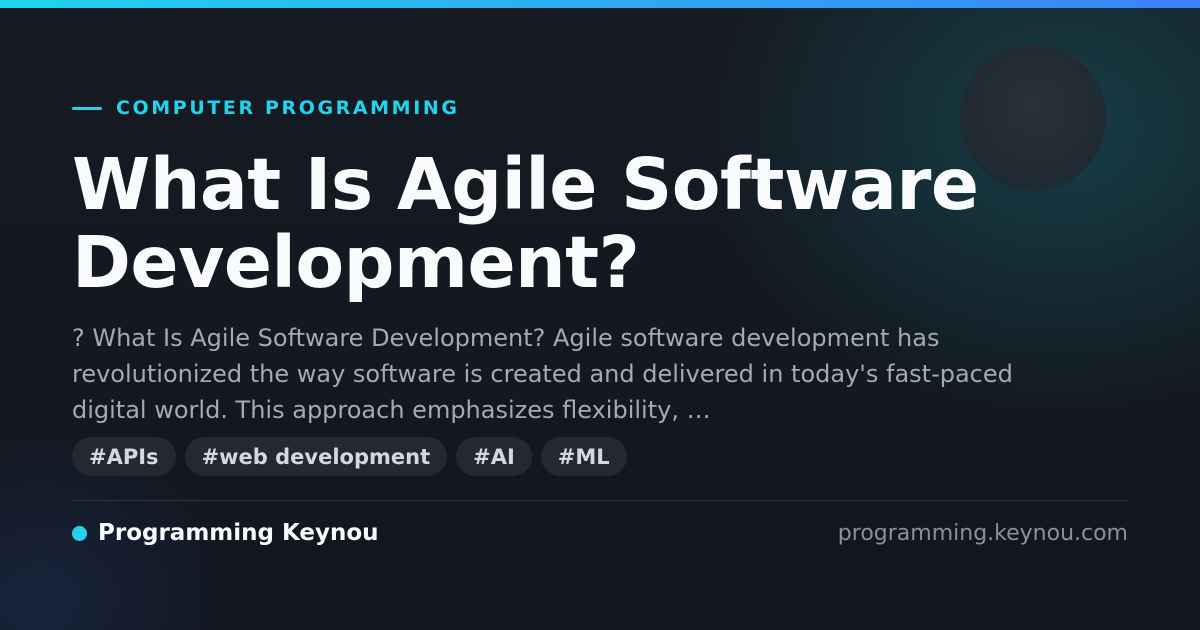 The height and width of the screenshot is (630, 1200). I want to click on top-accent-bar, so click(600, 4).